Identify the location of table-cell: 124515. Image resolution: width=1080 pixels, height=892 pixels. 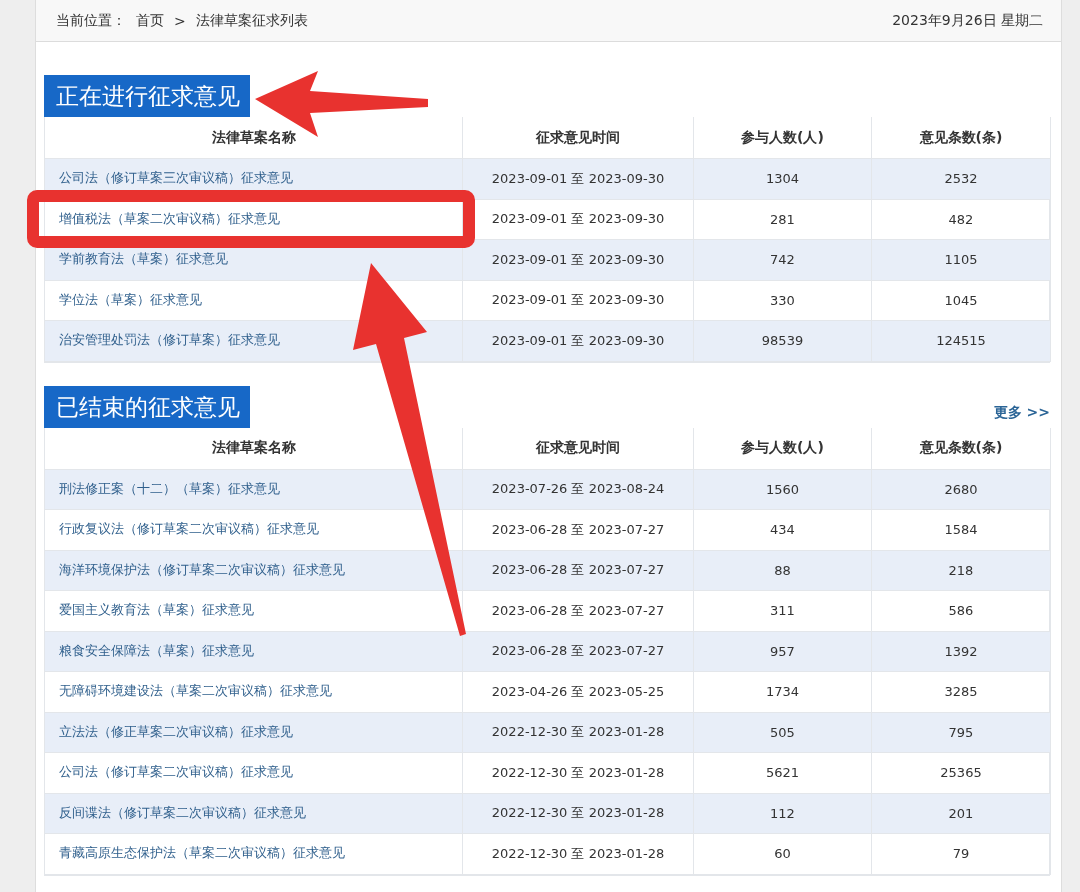
(961, 341).